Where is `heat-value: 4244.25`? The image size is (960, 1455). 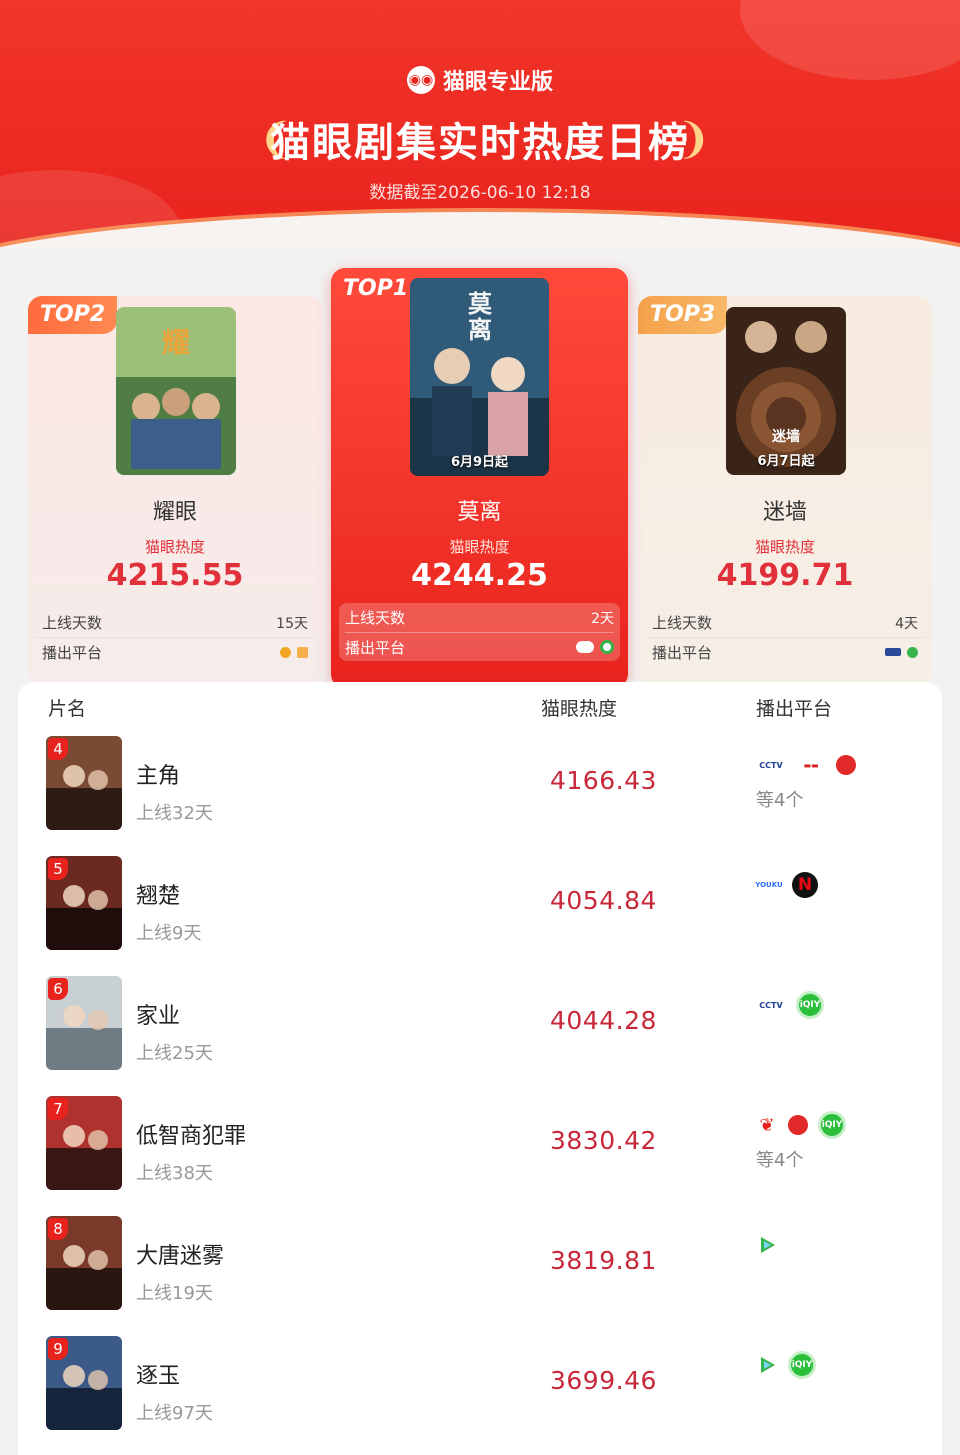
heat-value: 4244.25 is located at coordinates (479, 575).